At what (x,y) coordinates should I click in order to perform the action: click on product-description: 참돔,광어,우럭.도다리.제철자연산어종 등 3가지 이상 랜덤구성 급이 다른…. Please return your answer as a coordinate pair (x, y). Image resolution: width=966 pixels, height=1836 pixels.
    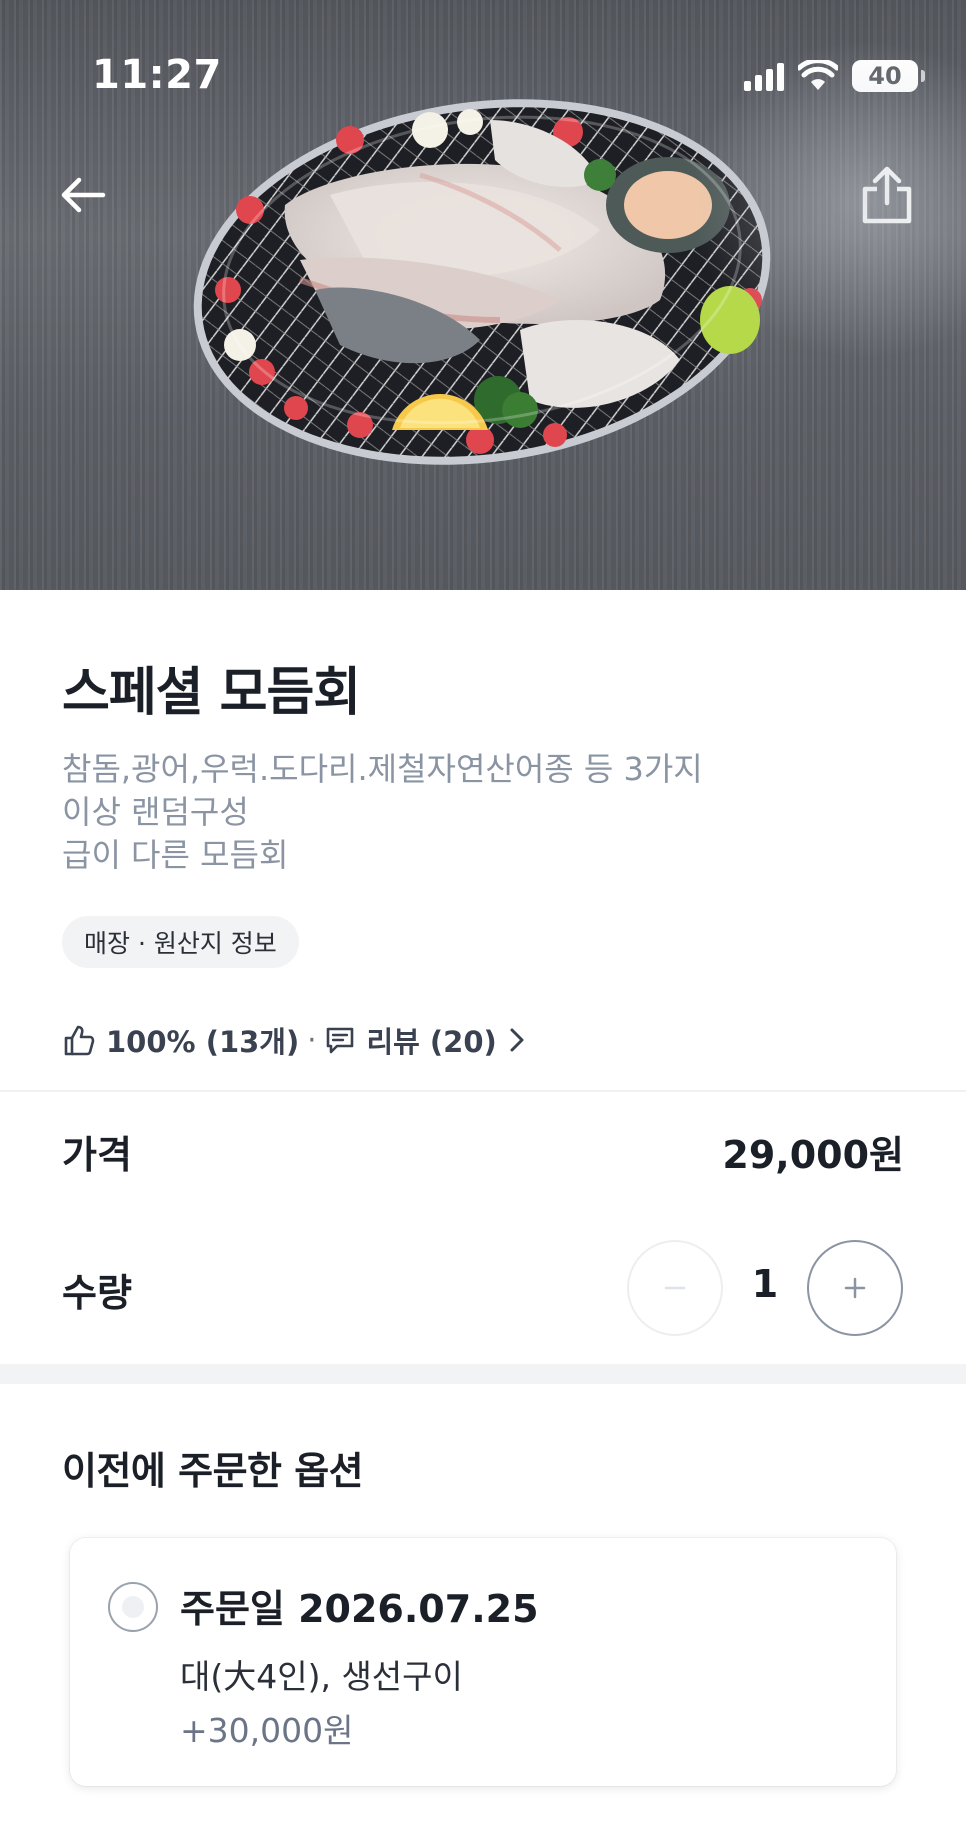
    Looking at the image, I should click on (472, 812).